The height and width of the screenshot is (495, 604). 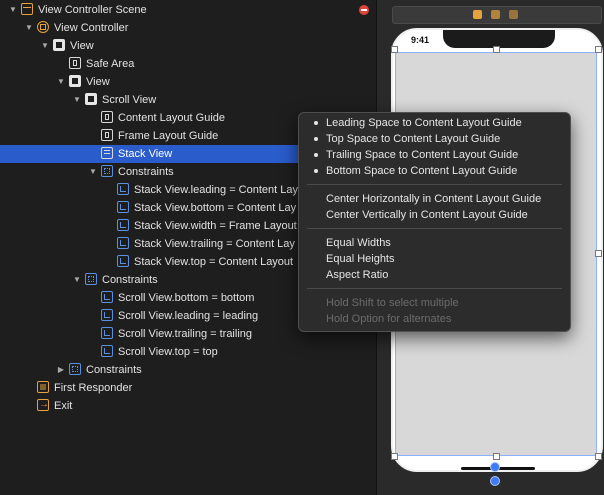 What do you see at coordinates (91, 28) in the screenshot?
I see `outline-row-label: View Controller` at bounding box center [91, 28].